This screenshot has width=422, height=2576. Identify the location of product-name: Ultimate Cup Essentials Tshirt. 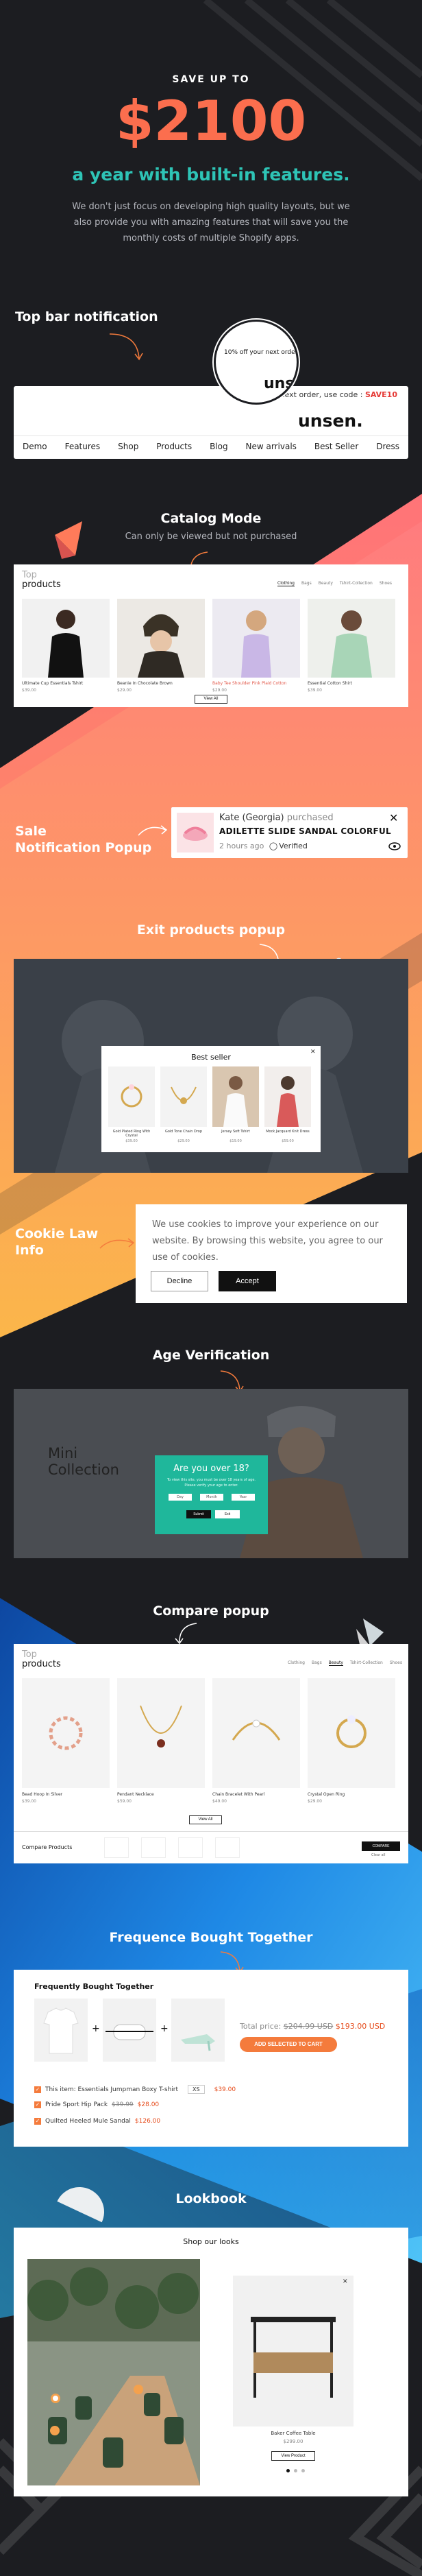
(52, 683).